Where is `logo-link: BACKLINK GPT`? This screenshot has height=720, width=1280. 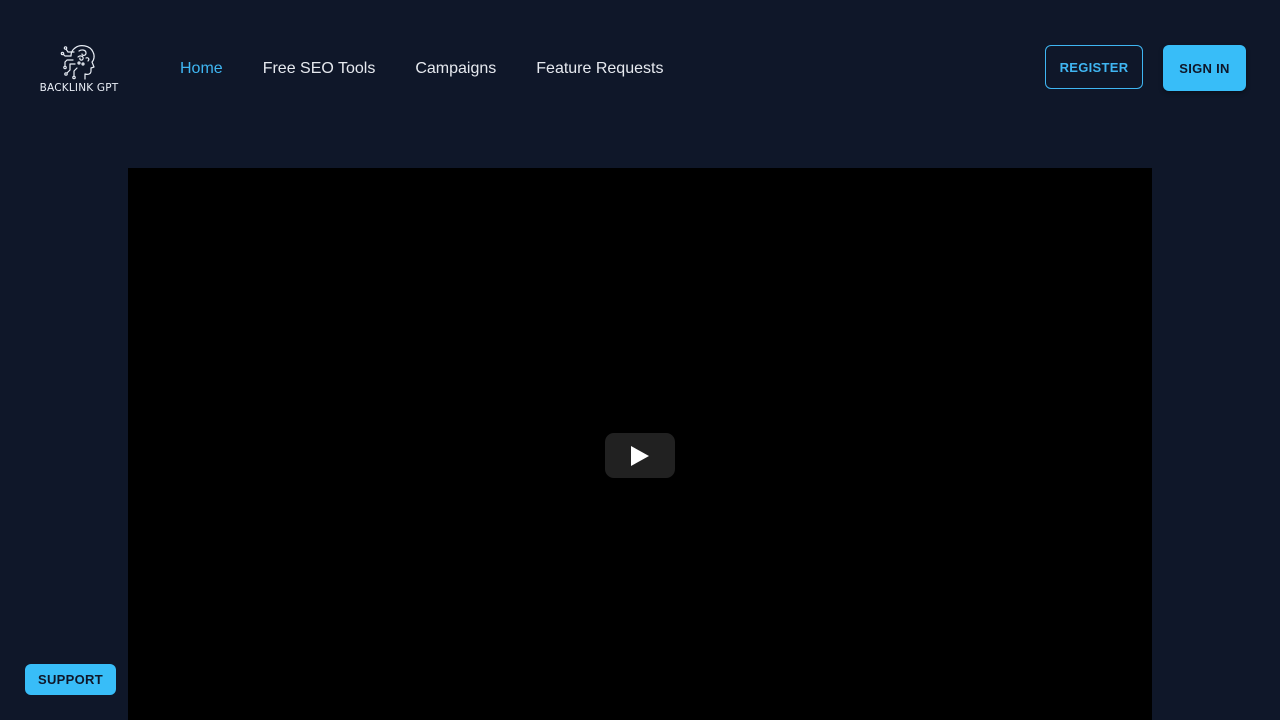 logo-link: BACKLINK GPT is located at coordinates (79, 69).